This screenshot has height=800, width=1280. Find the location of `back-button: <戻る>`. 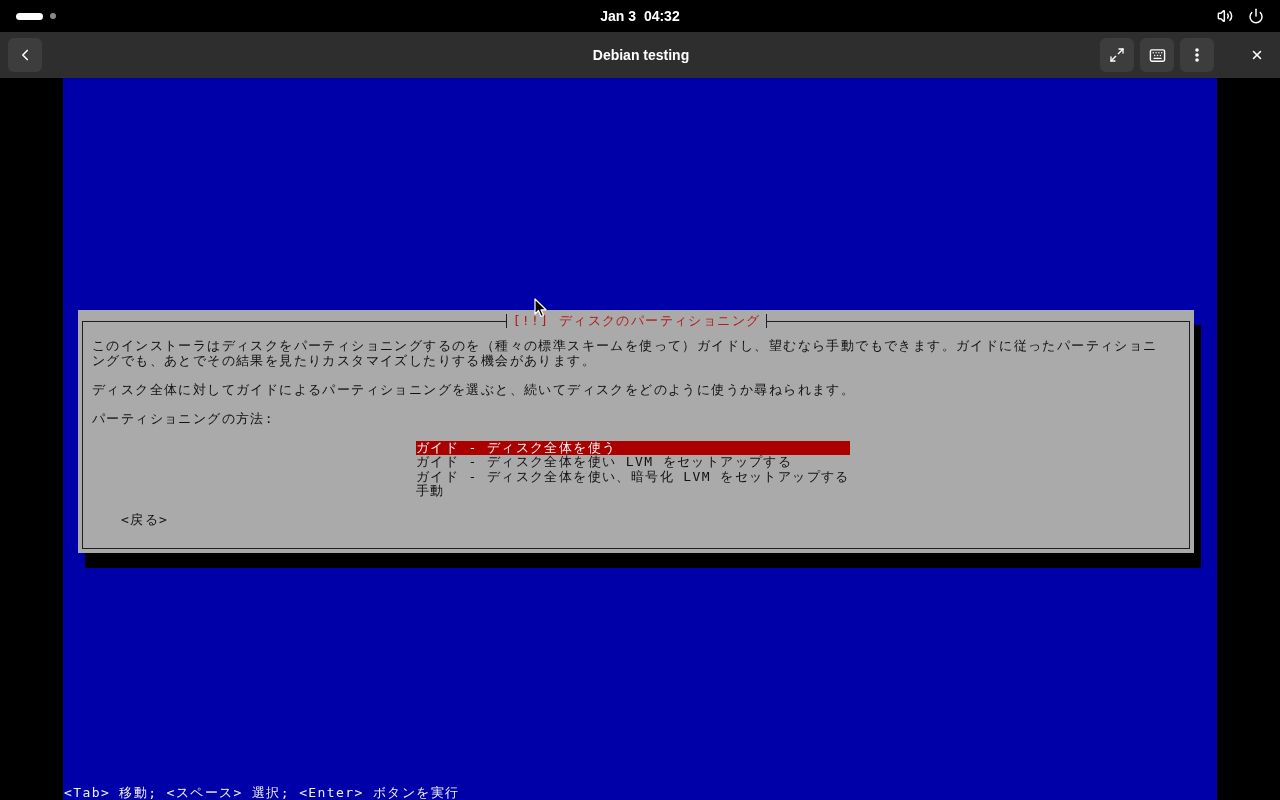

back-button: <戻る> is located at coordinates (145, 520).